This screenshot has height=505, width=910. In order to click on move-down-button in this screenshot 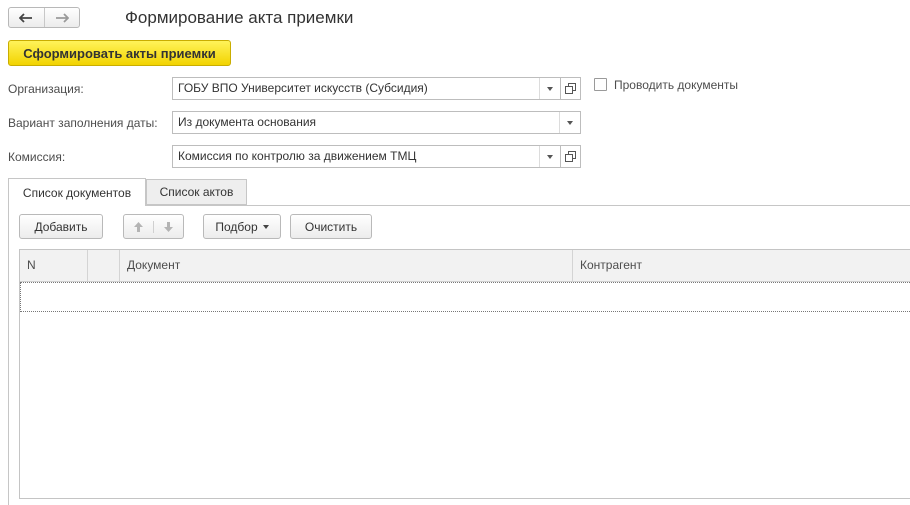, I will do `click(168, 226)`.